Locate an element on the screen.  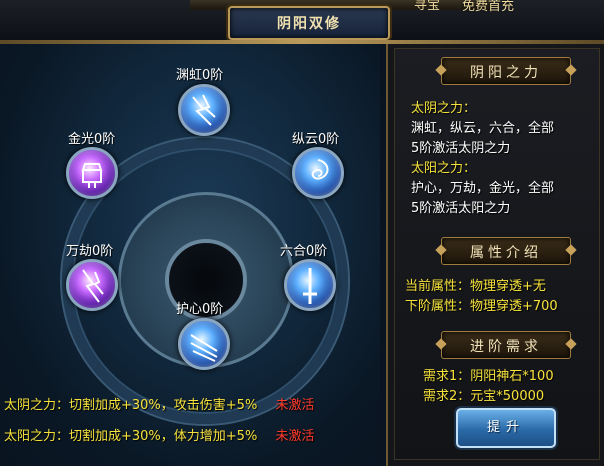
taiyin-desc-1: 渊虹，纵云，六合，全部 is located at coordinates (483, 128).